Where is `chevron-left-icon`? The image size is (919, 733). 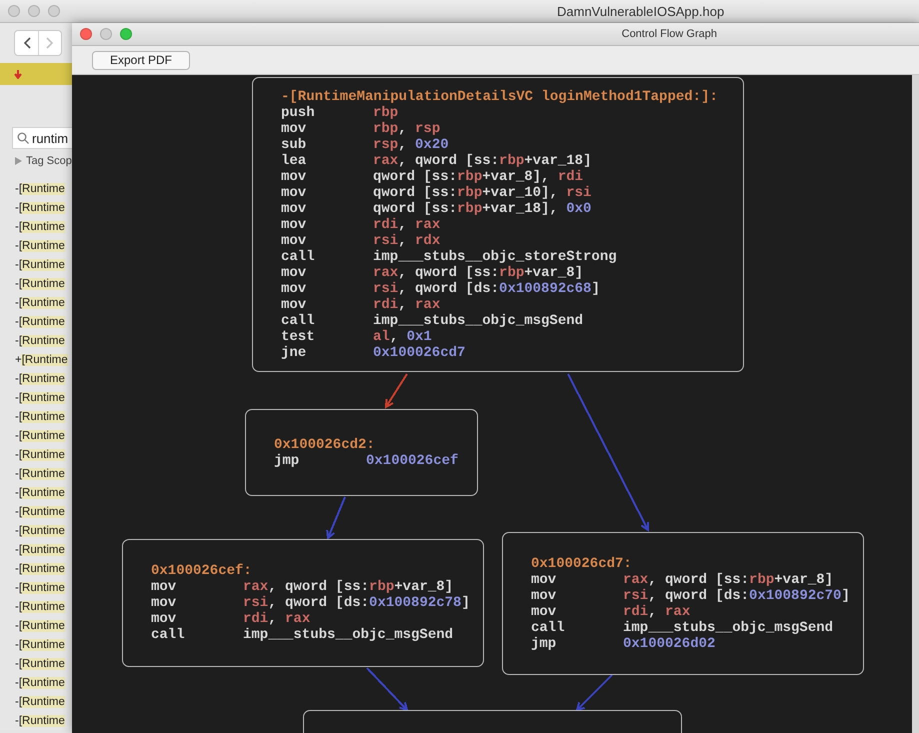 chevron-left-icon is located at coordinates (26, 43).